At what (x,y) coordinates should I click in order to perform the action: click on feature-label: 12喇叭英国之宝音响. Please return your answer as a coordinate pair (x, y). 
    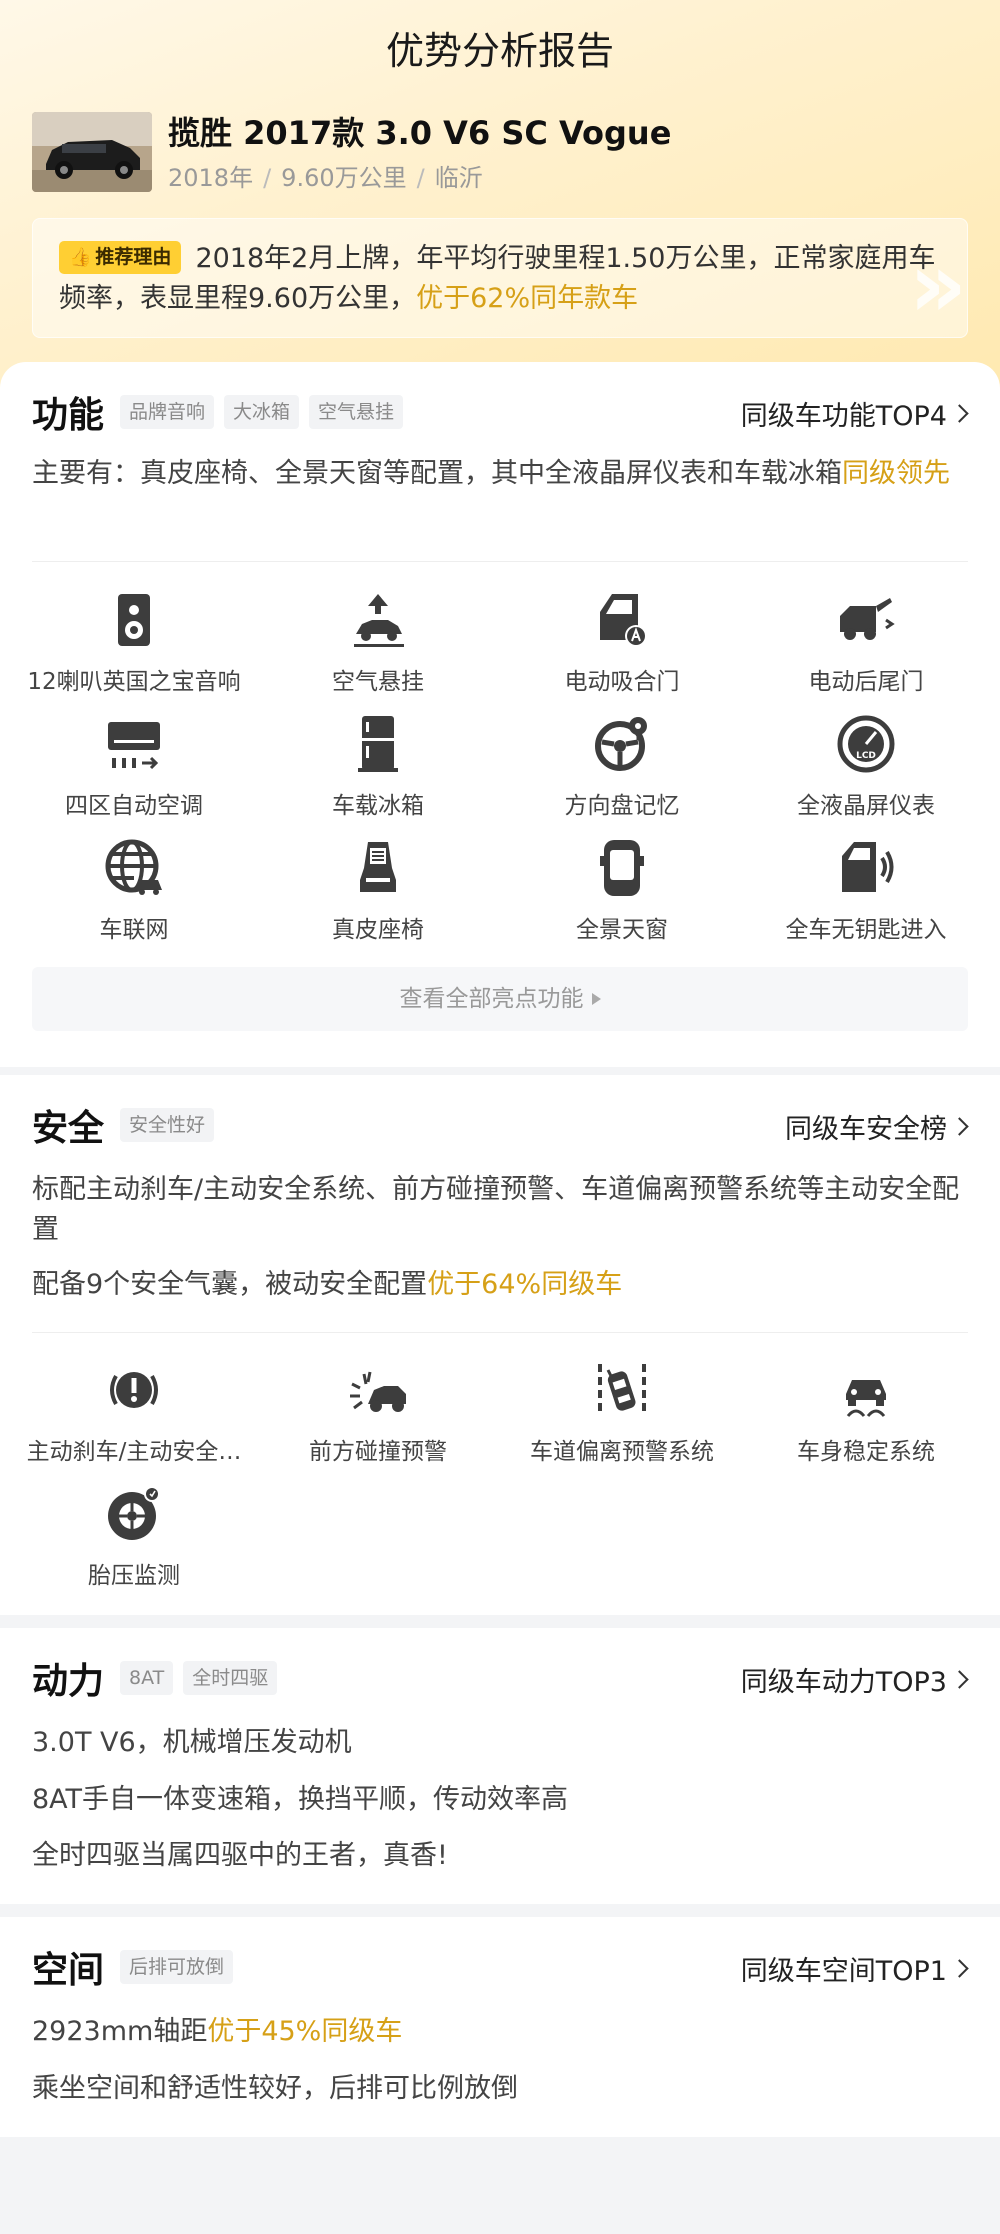
    Looking at the image, I should click on (134, 682).